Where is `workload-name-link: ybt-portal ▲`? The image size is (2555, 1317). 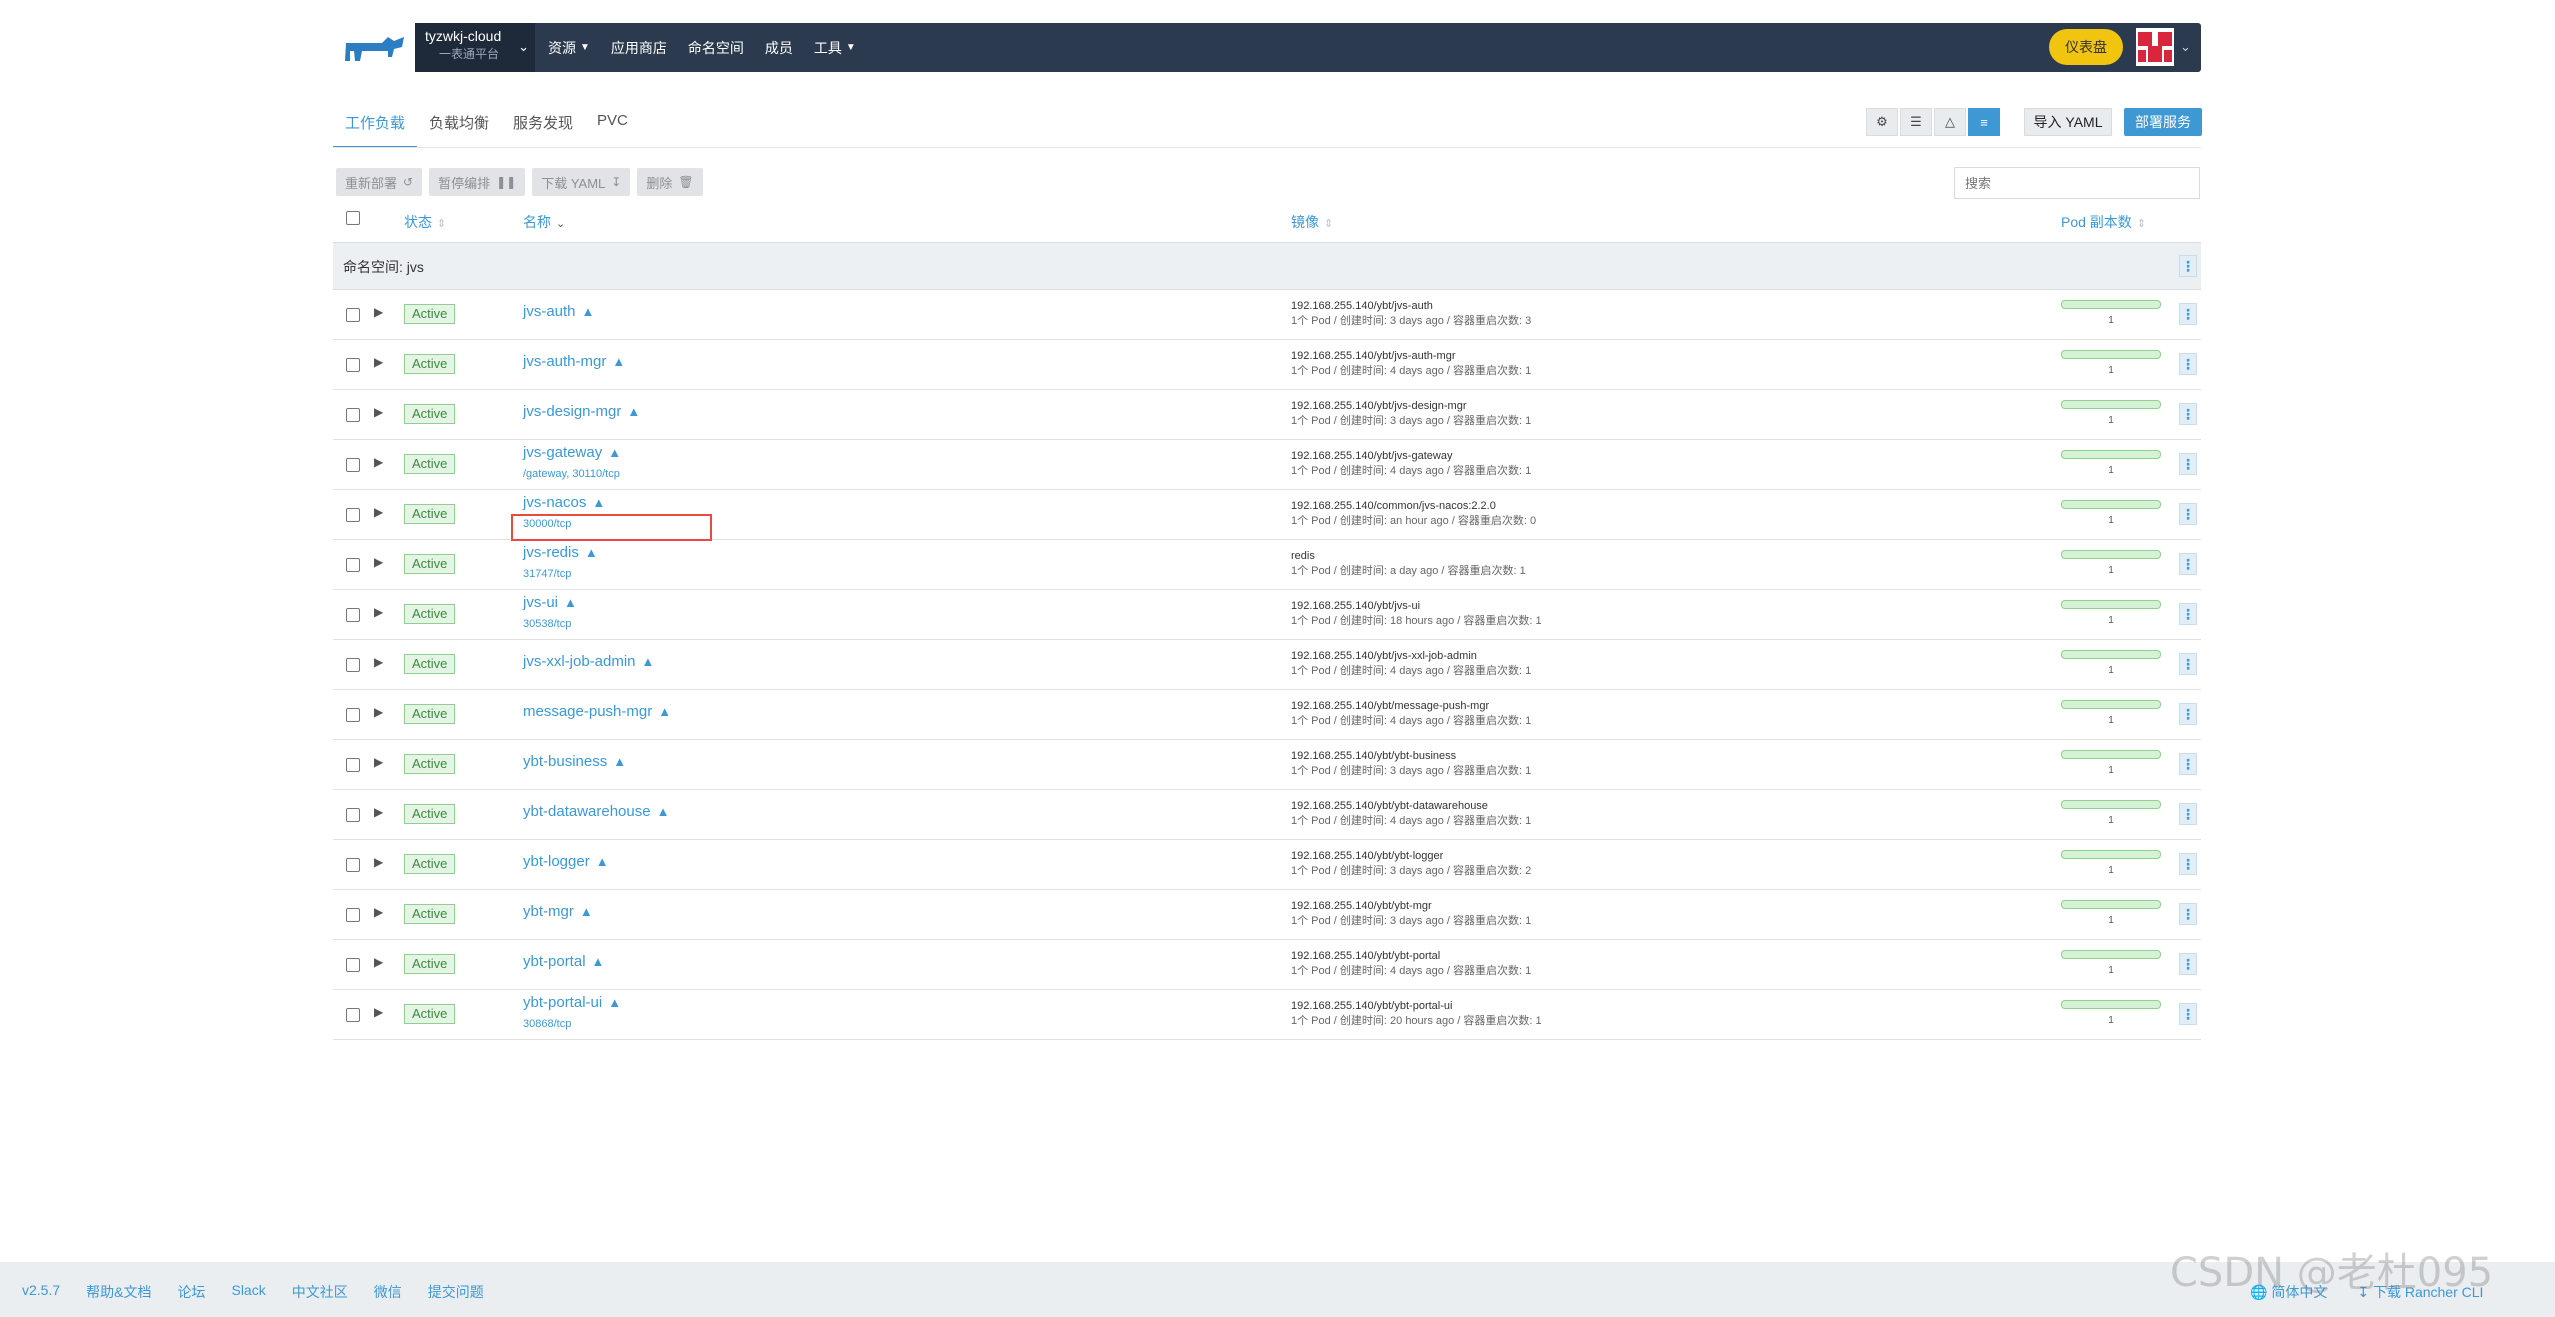
workload-name-link: ybt-portal ▲ is located at coordinates (563, 961).